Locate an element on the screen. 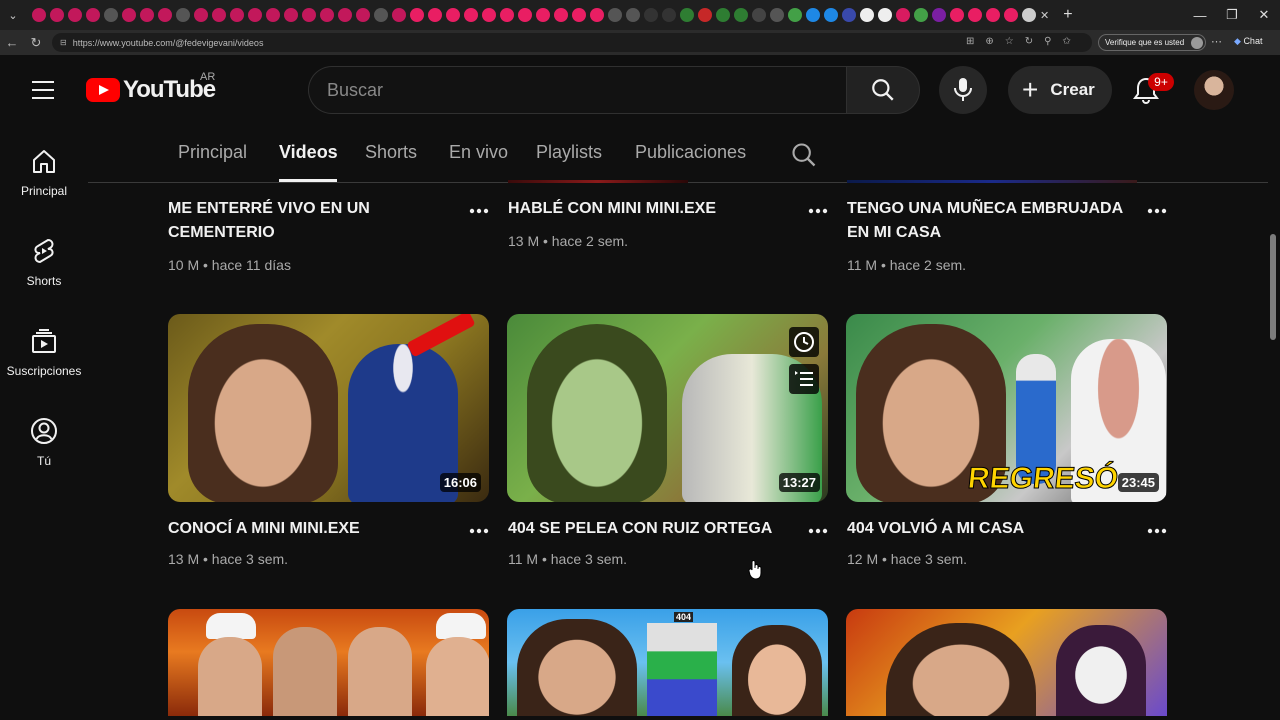 Image resolution: width=1280 pixels, height=720 pixels. search-input is located at coordinates (586, 90).